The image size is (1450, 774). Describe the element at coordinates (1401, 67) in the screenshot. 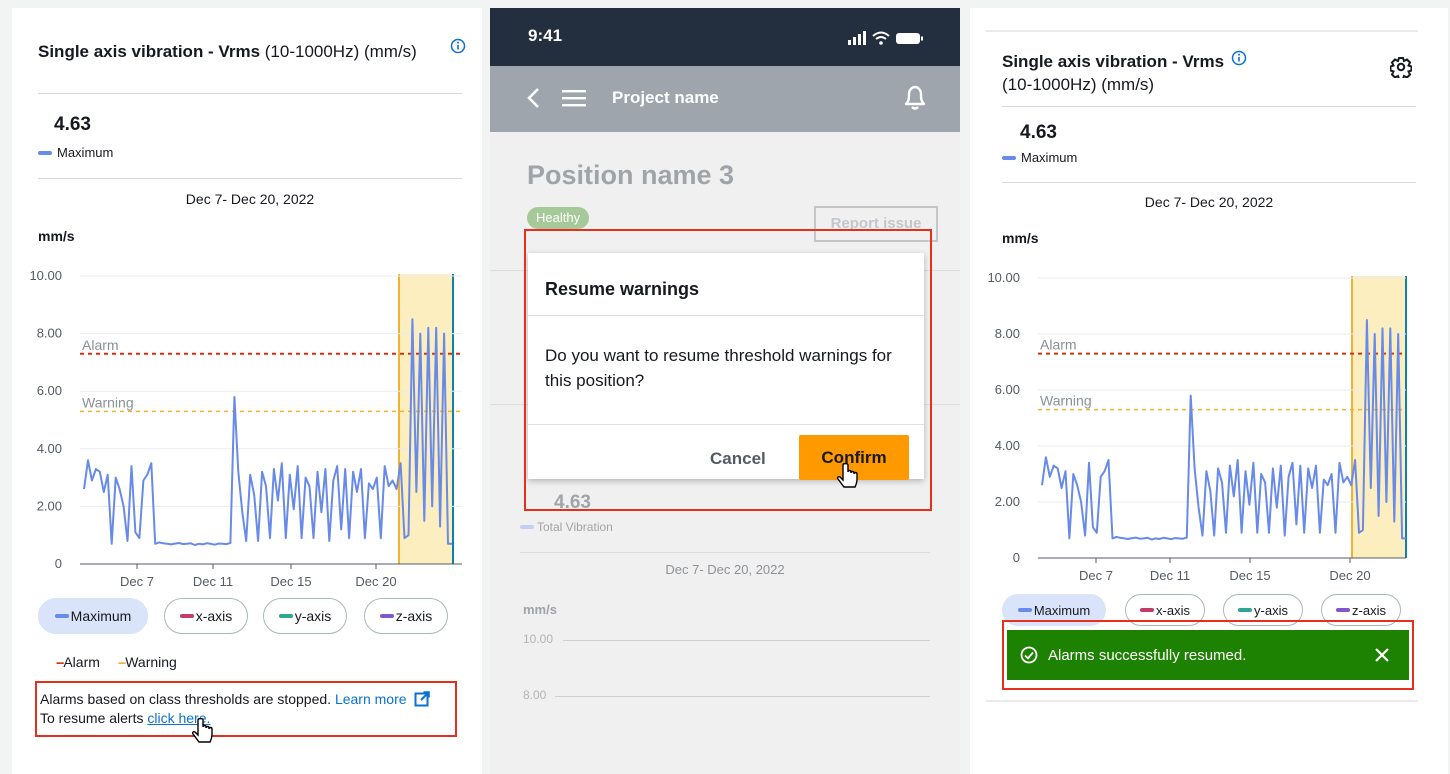

I see `gear-icon` at that location.